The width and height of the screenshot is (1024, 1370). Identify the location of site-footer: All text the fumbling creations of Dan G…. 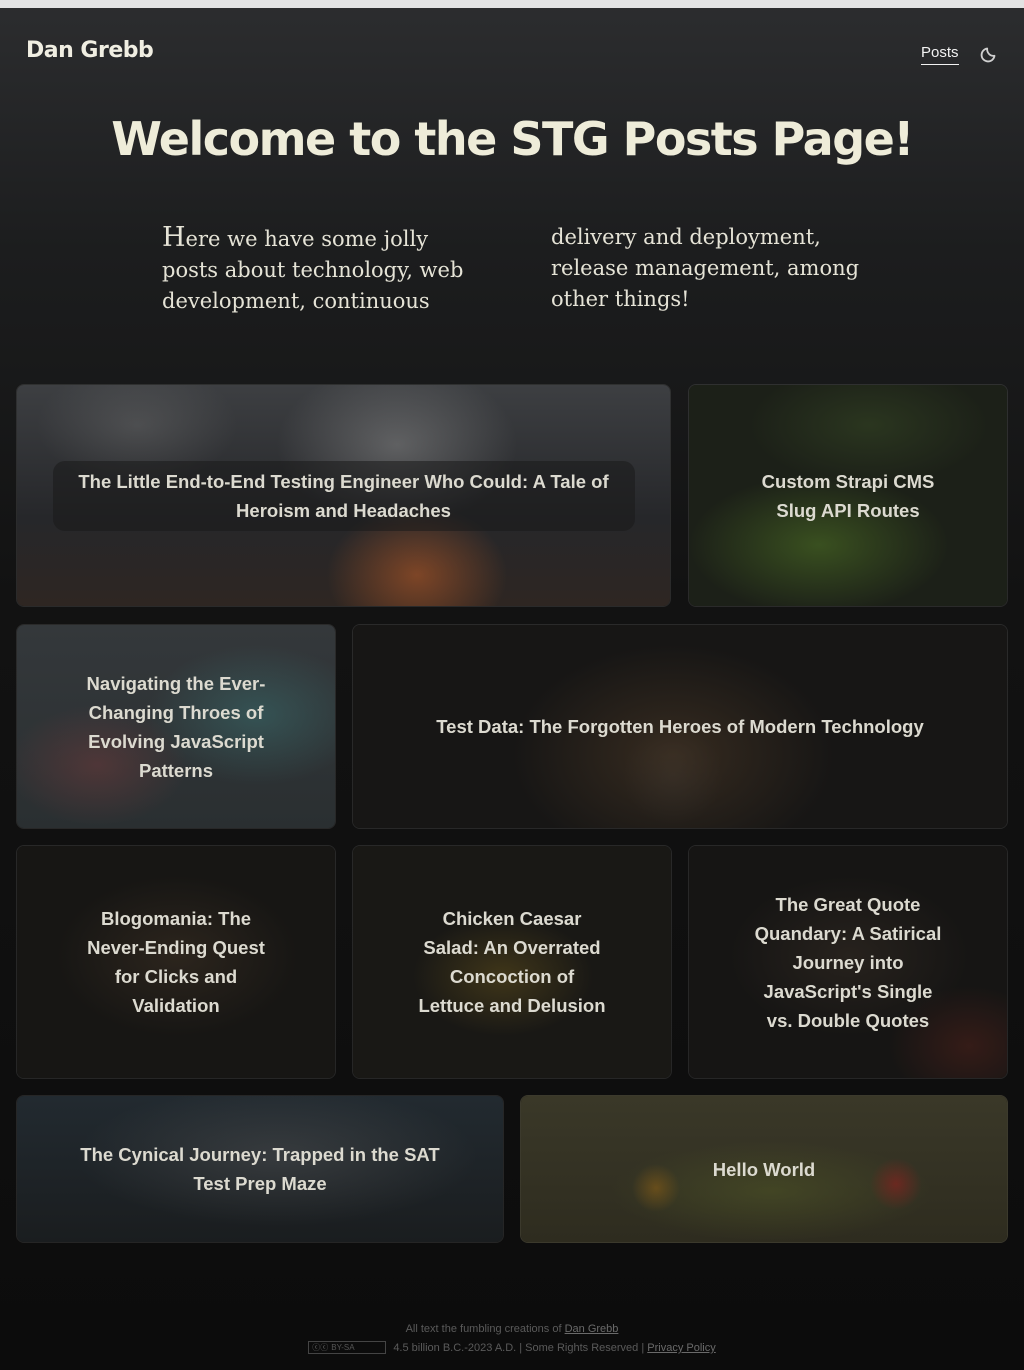
(512, 1339).